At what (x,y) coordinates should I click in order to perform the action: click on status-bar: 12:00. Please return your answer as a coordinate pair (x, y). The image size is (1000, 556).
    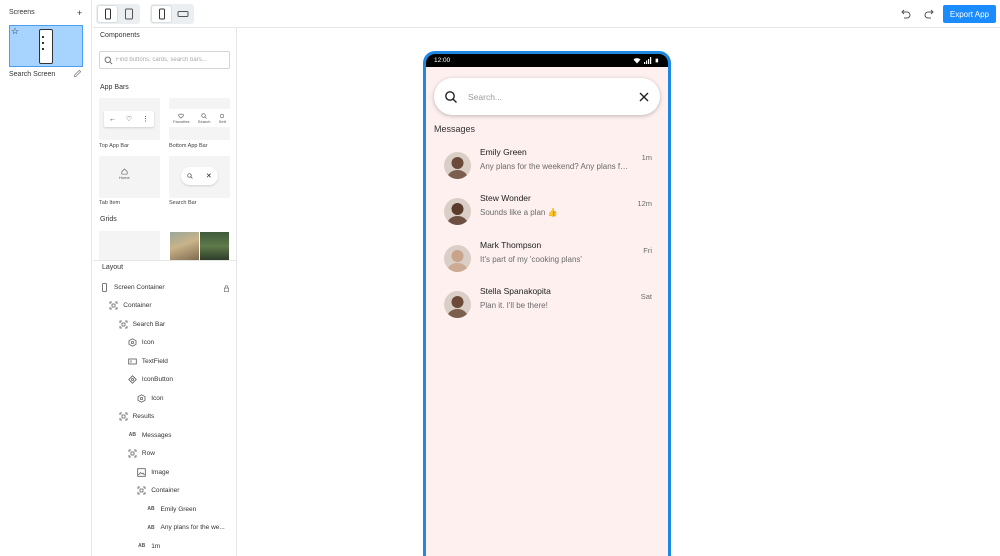
    Looking at the image, I should click on (547, 60).